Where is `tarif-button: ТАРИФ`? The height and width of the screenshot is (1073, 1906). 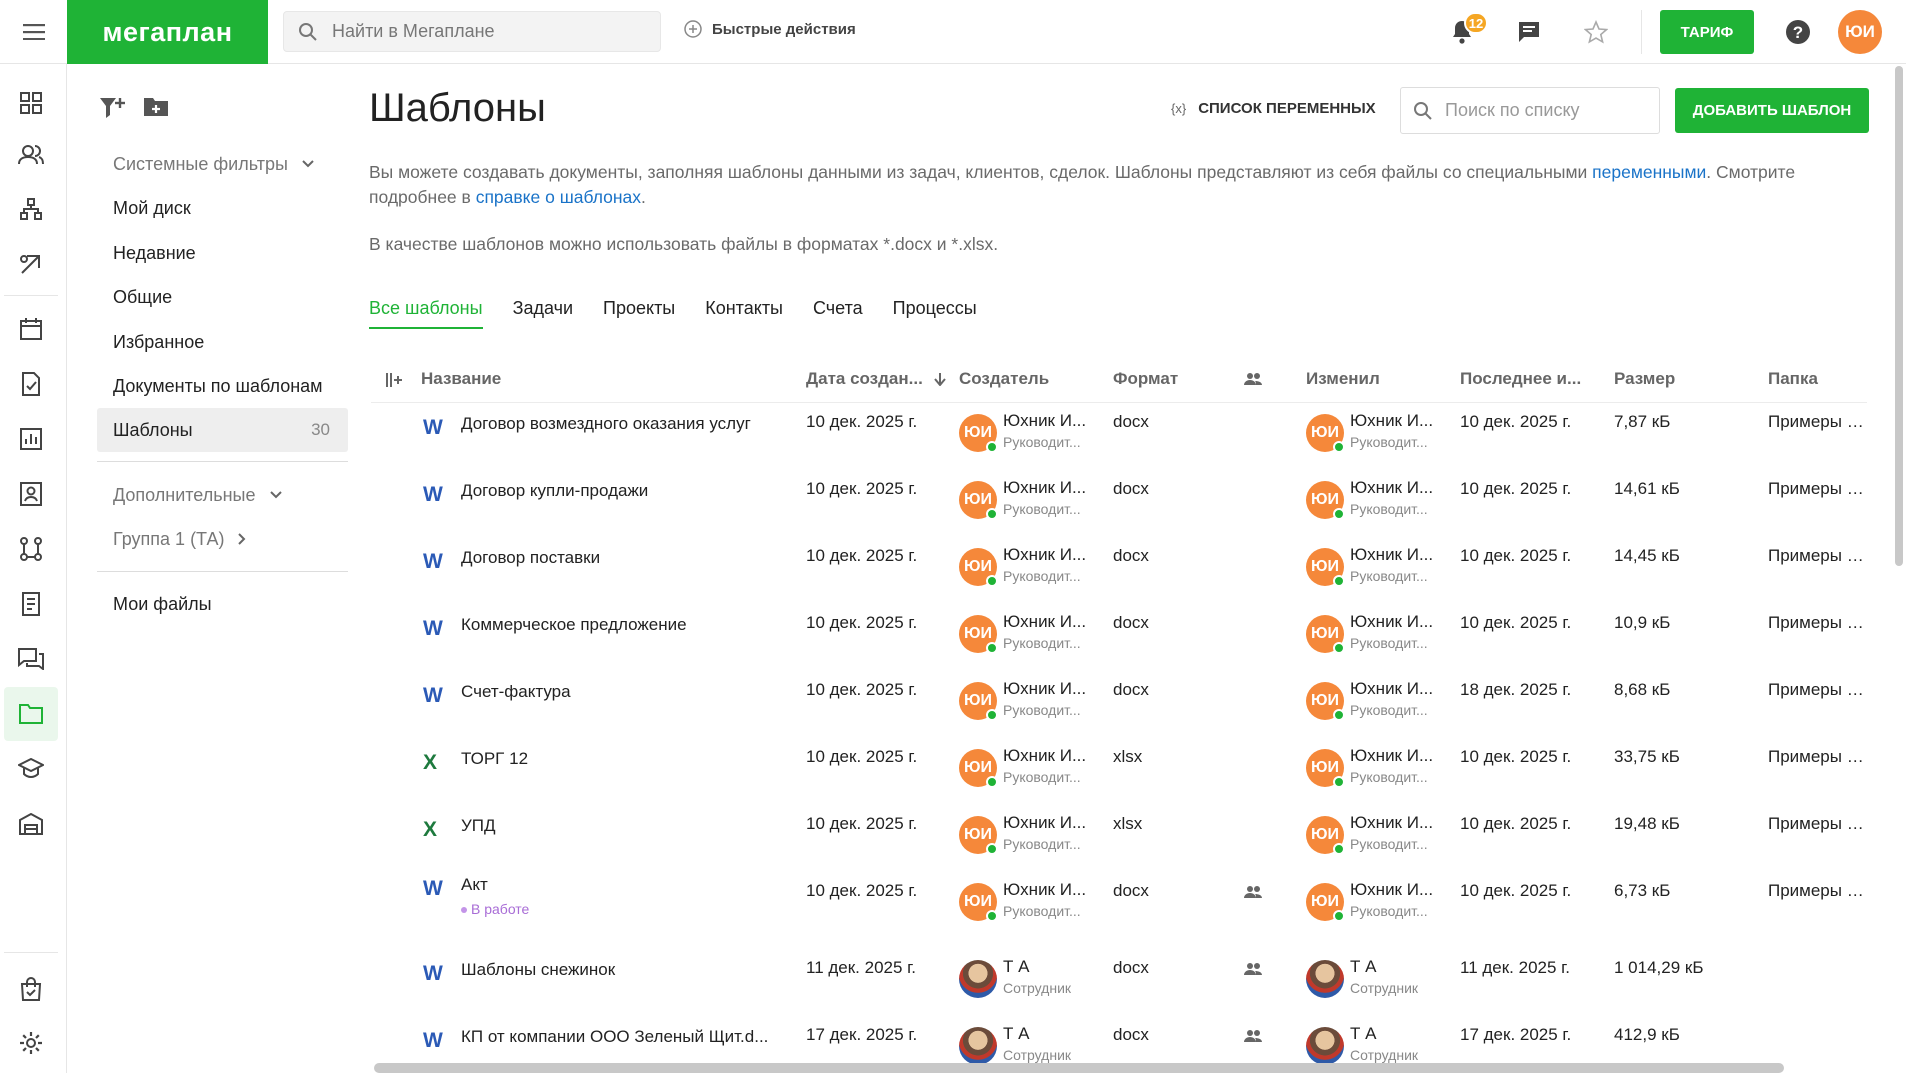
tarif-button: ТАРИФ is located at coordinates (1707, 32).